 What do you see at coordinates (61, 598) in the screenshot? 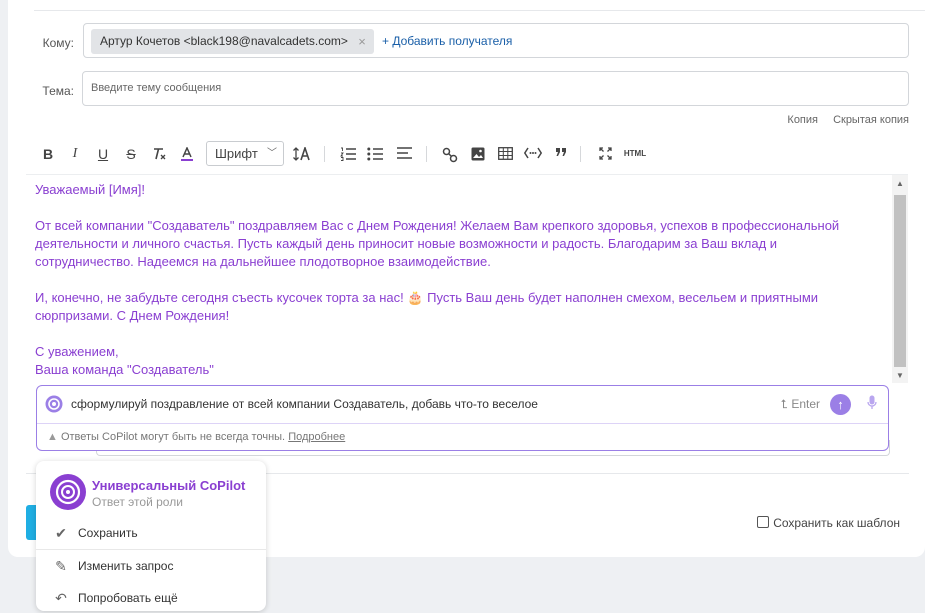
I see `retry-icon: ↶` at bounding box center [61, 598].